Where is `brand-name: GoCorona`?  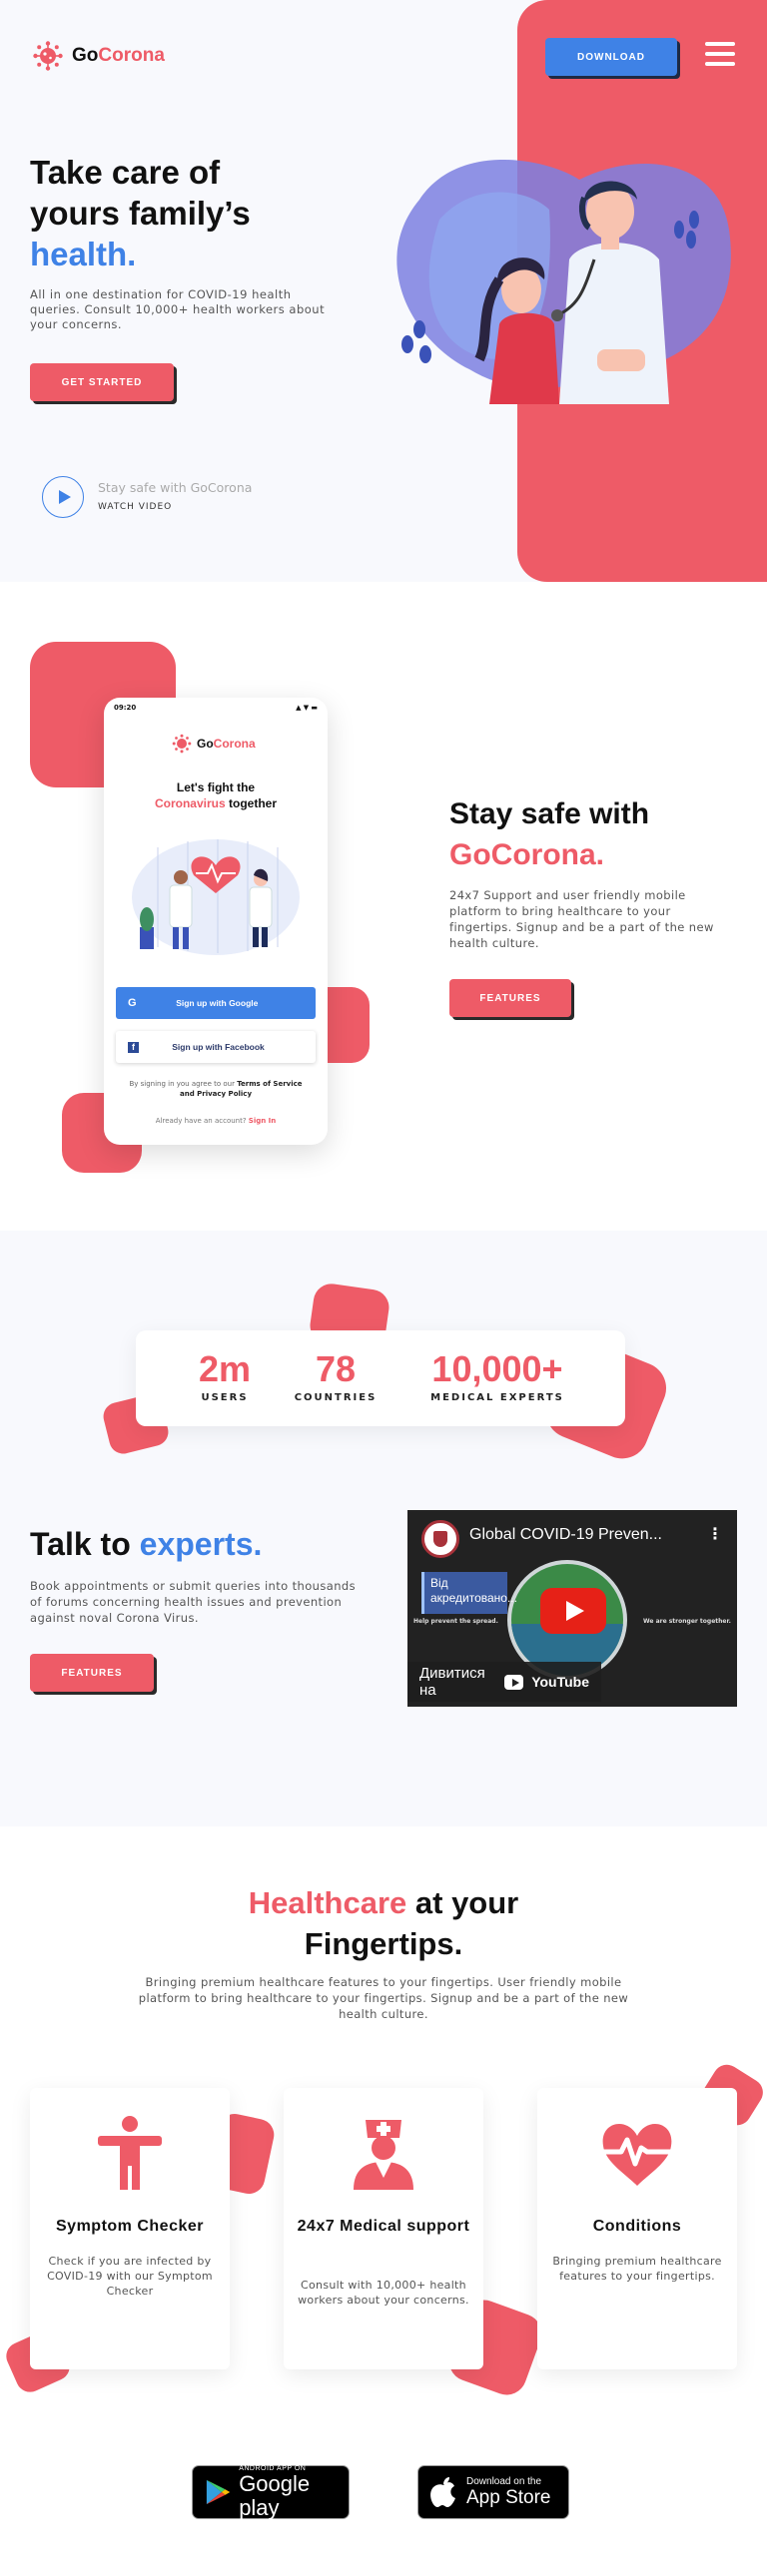 brand-name: GoCorona is located at coordinates (118, 56).